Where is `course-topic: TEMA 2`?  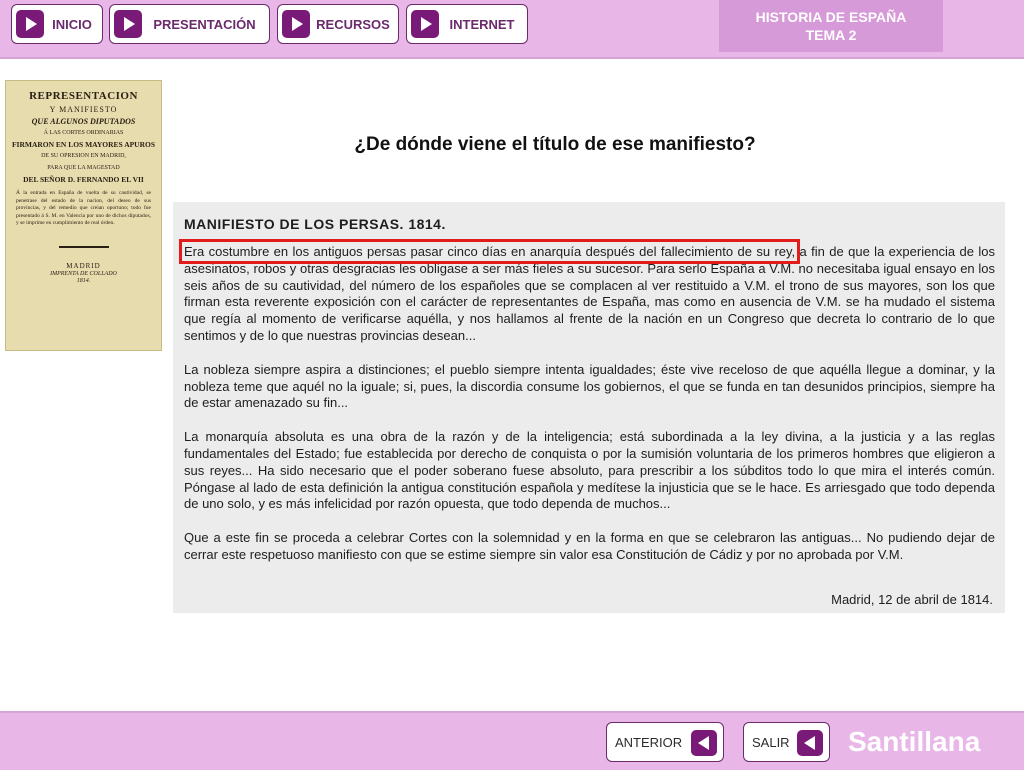 course-topic: TEMA 2 is located at coordinates (831, 35).